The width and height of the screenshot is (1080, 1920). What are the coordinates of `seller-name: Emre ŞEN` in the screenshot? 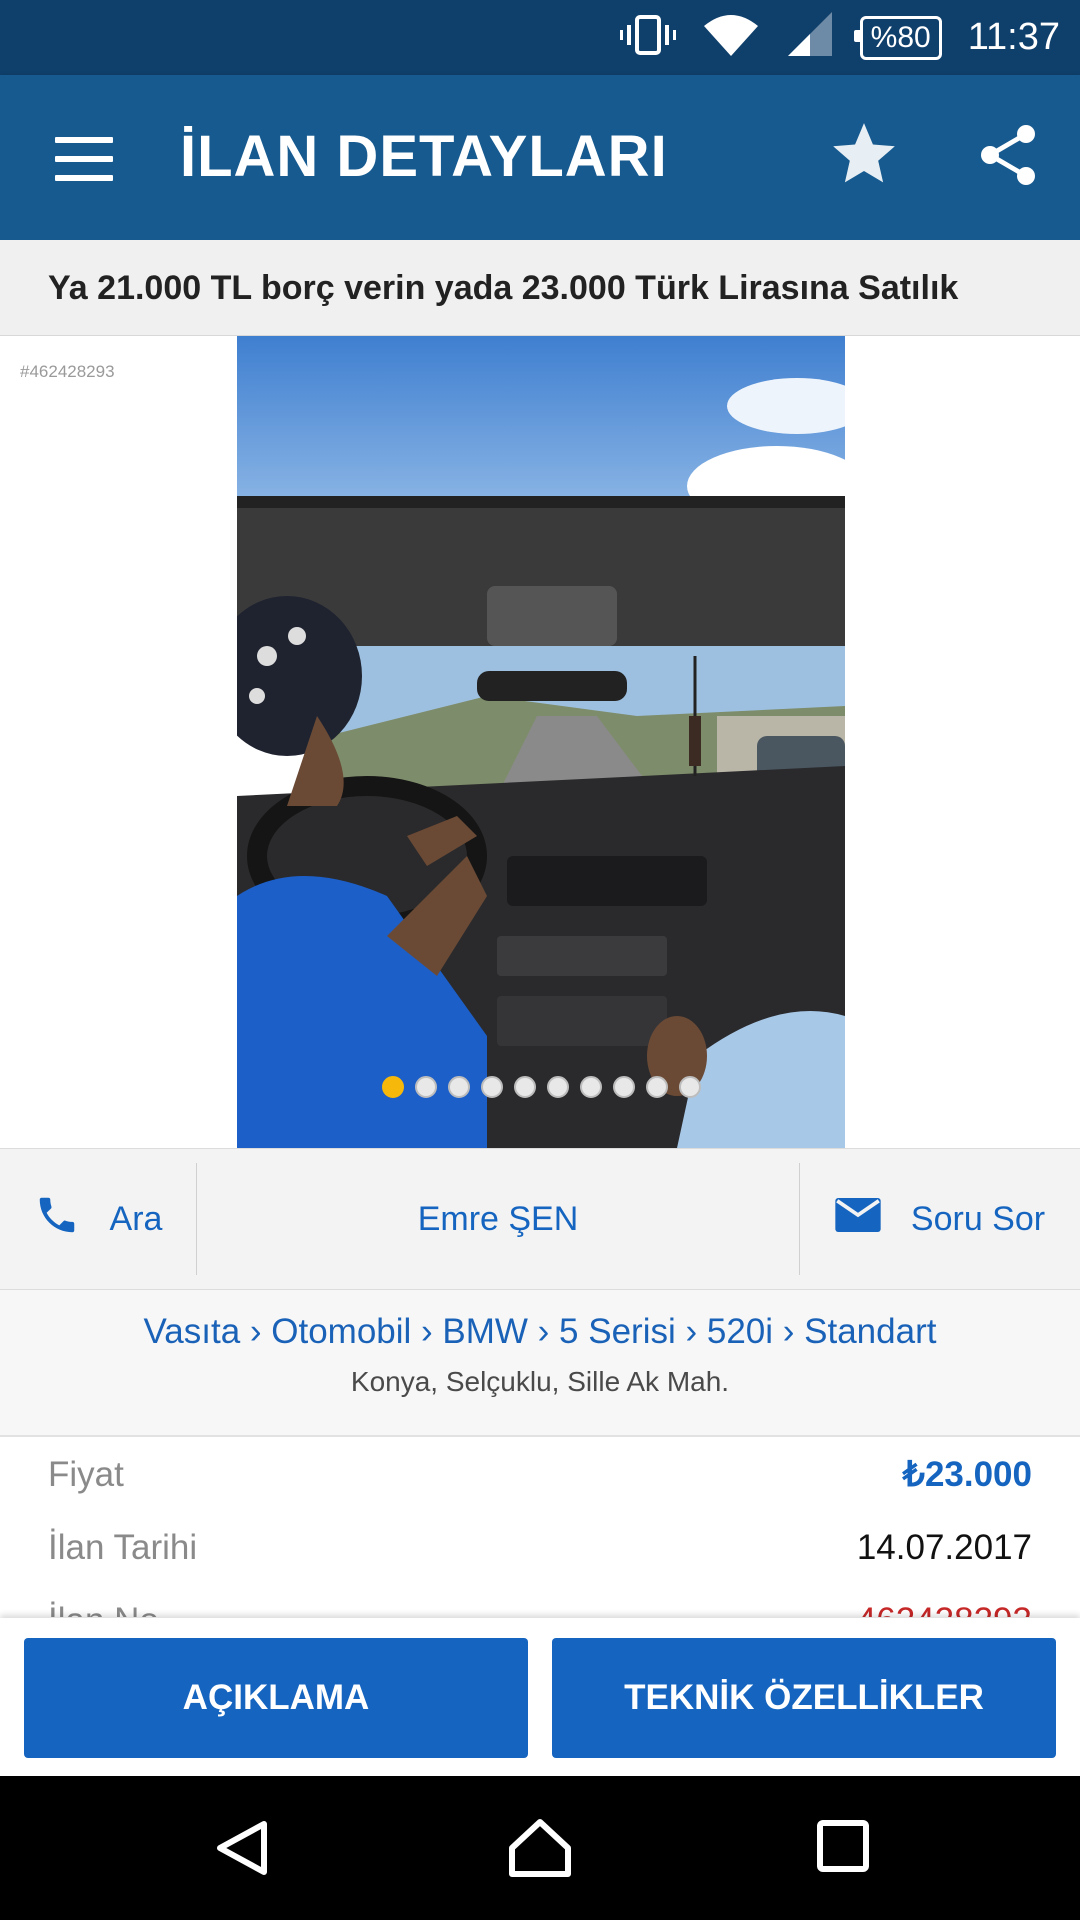 It's located at (498, 1218).